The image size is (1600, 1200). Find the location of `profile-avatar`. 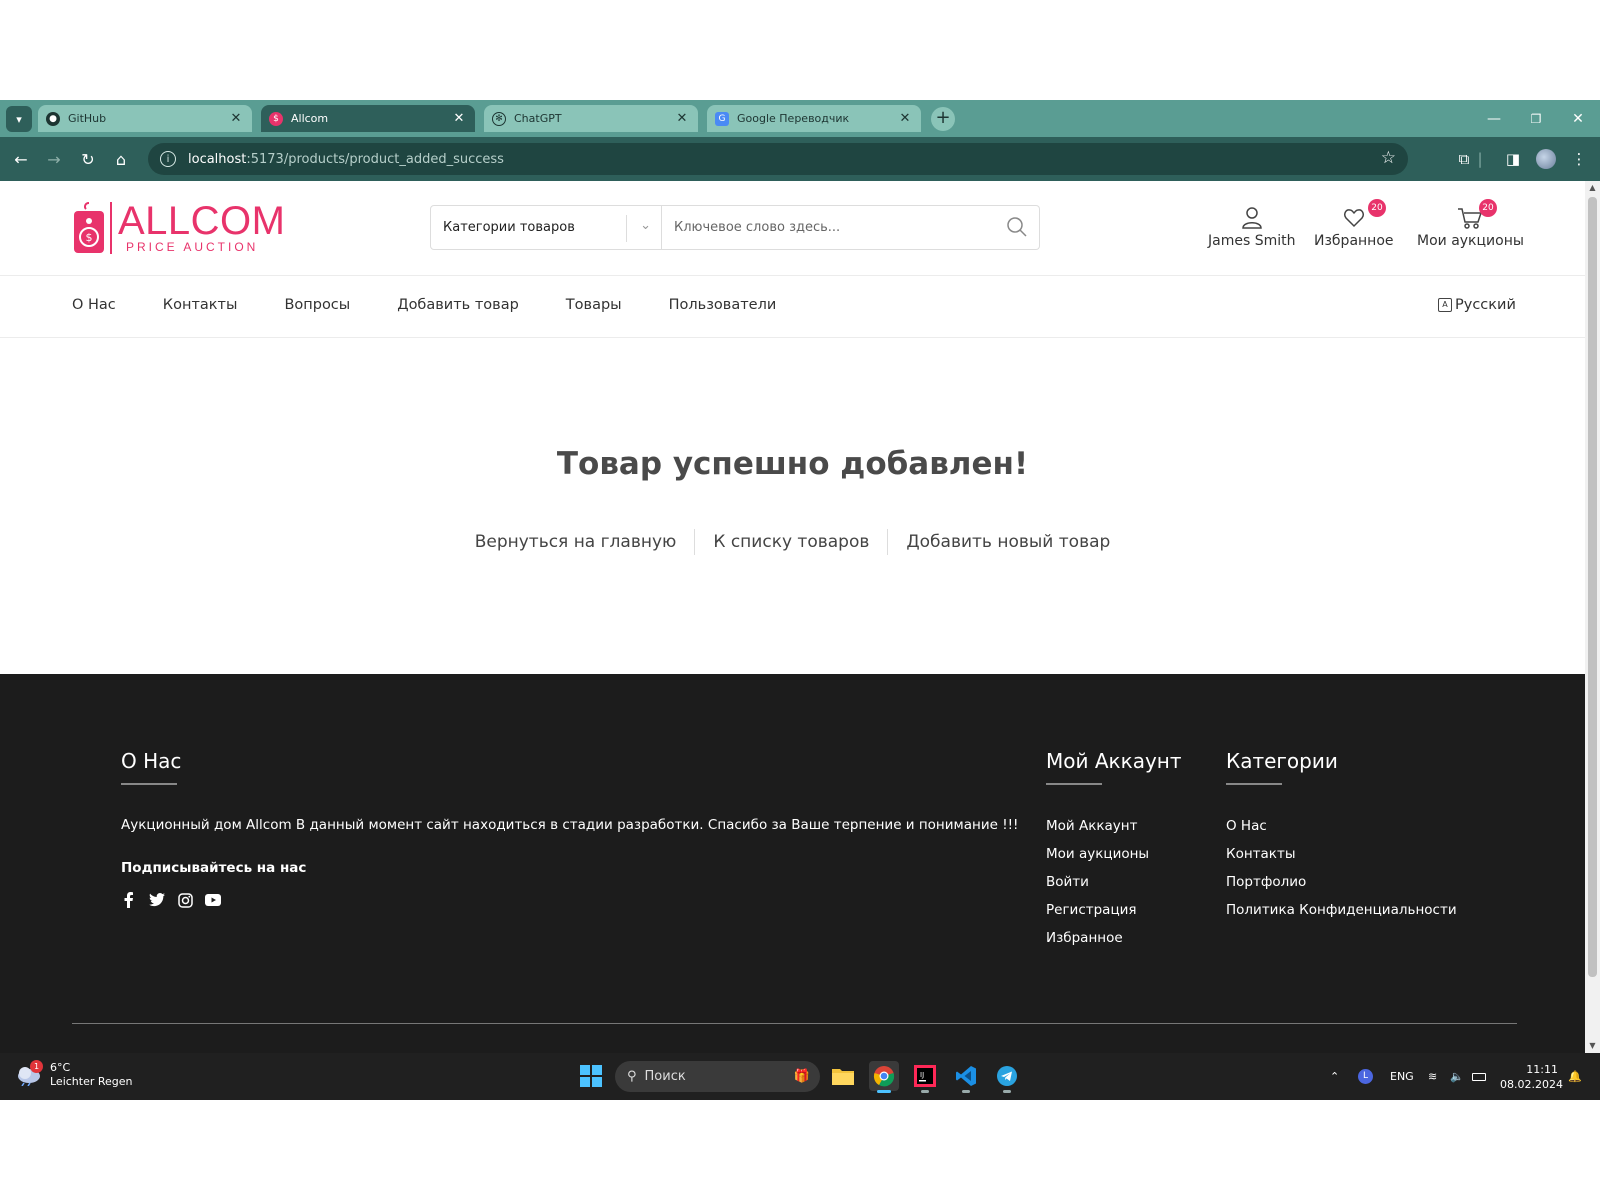

profile-avatar is located at coordinates (1546, 159).